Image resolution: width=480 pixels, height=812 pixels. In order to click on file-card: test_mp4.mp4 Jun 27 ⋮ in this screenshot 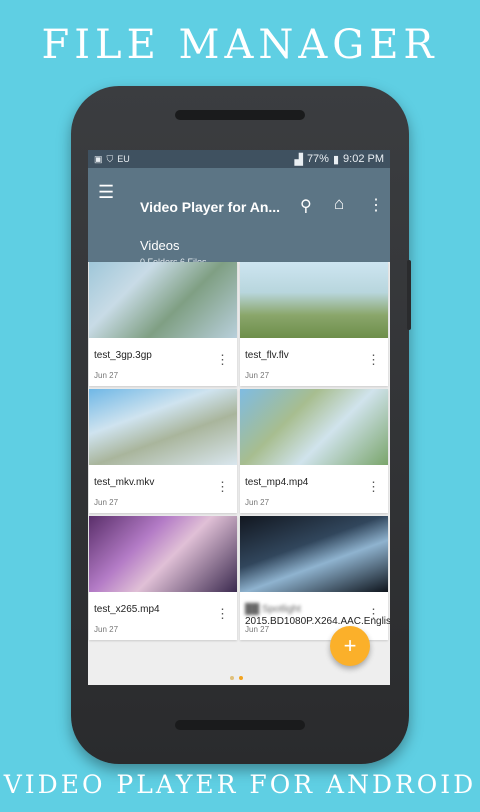, I will do `click(314, 451)`.